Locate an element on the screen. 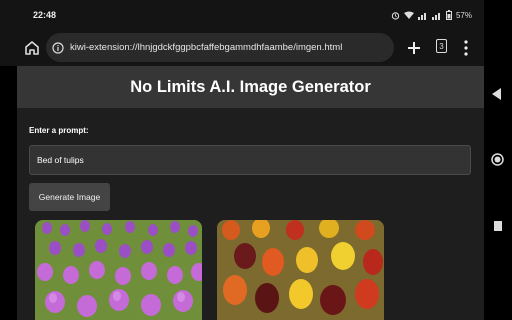 This screenshot has height=320, width=512. tab-switcher-button: 3 is located at coordinates (441, 46).